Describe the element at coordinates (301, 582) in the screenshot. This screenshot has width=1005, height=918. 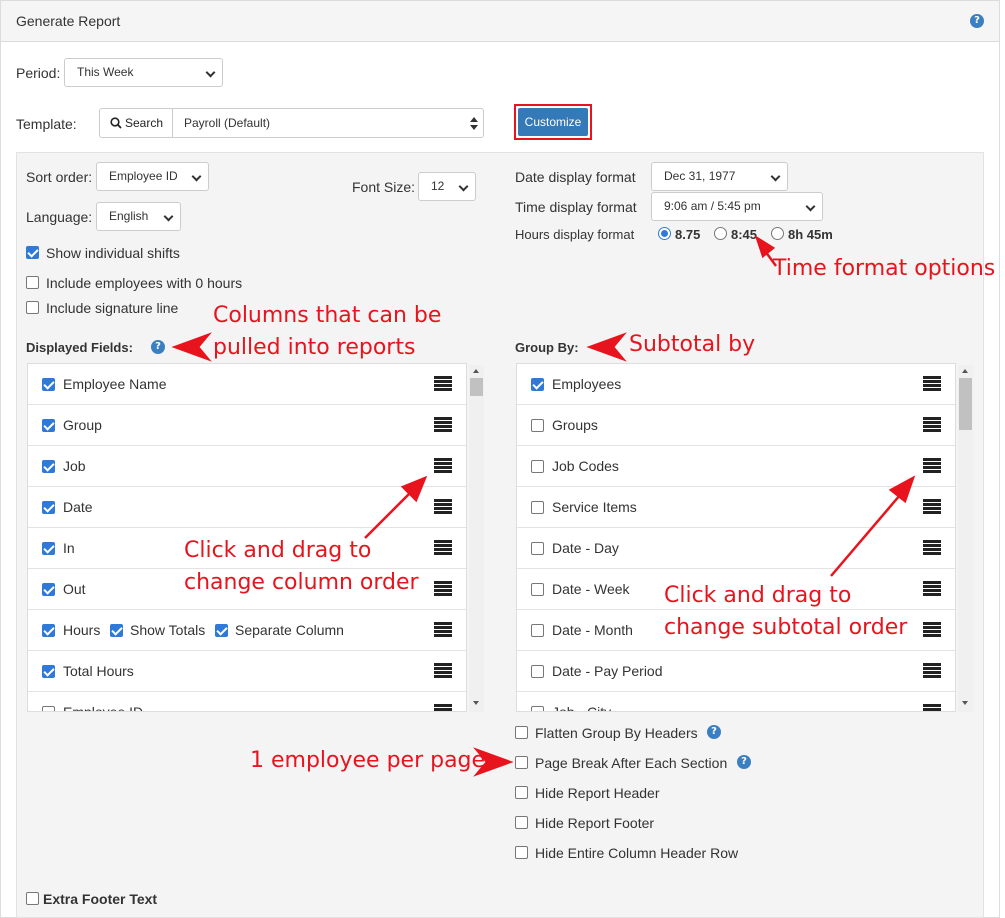
I see `annotation-drag-column-line2: change column order` at that location.